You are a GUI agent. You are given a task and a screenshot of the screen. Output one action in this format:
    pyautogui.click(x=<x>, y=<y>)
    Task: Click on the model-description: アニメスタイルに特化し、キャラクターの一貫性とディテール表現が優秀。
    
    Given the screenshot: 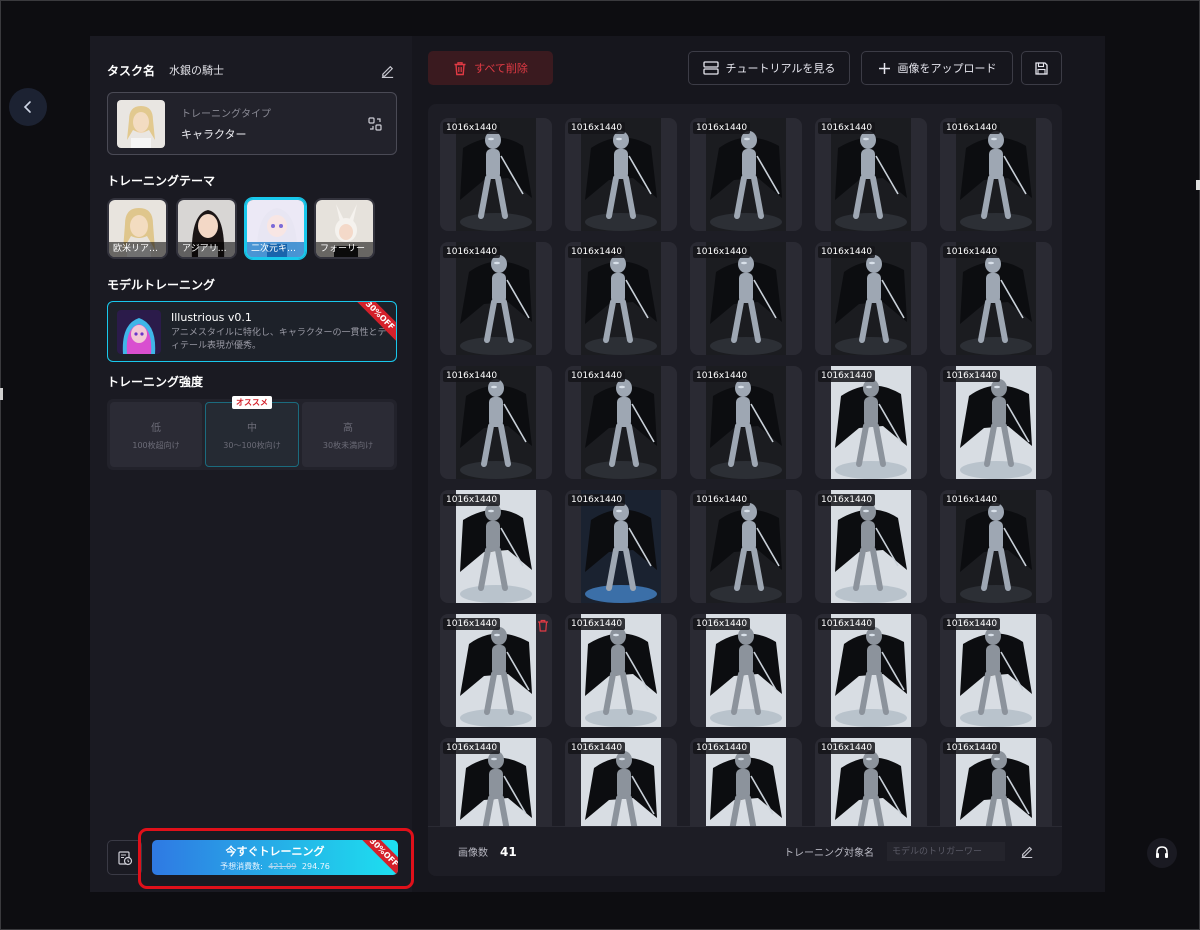 What is the action you would take?
    pyautogui.click(x=279, y=339)
    